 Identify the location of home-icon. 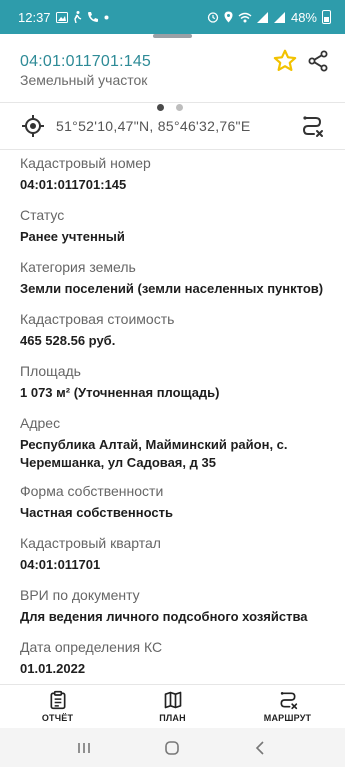
(172, 748).